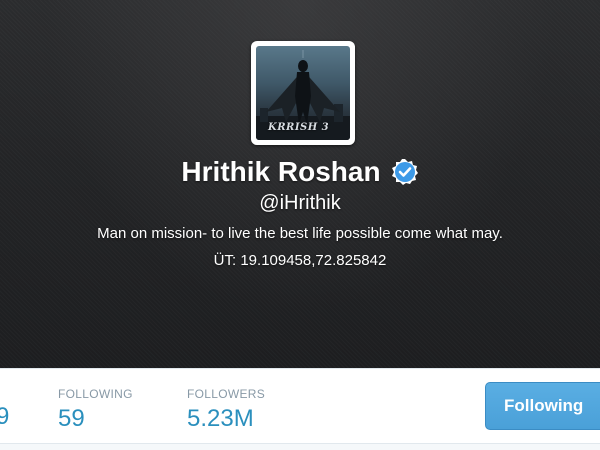 The height and width of the screenshot is (450, 600). I want to click on stat-partial-value: 9, so click(5, 416).